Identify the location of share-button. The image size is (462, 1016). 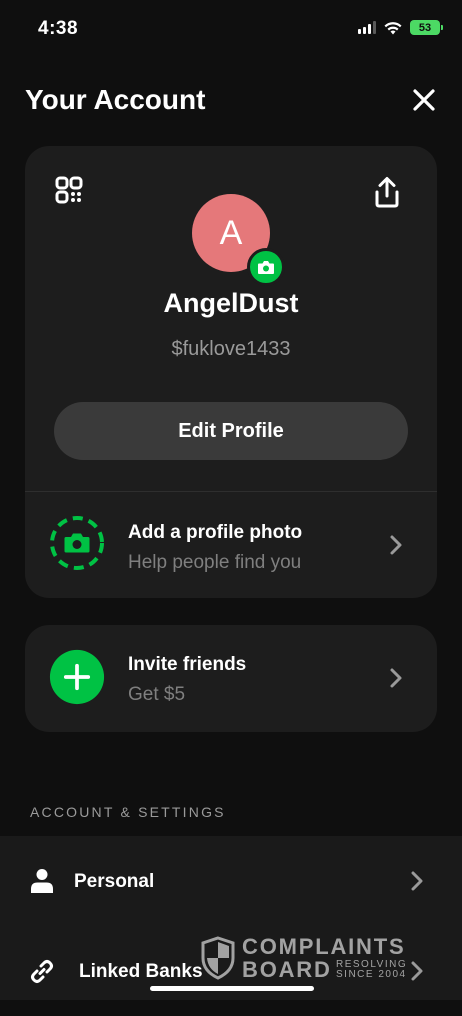
(388, 193).